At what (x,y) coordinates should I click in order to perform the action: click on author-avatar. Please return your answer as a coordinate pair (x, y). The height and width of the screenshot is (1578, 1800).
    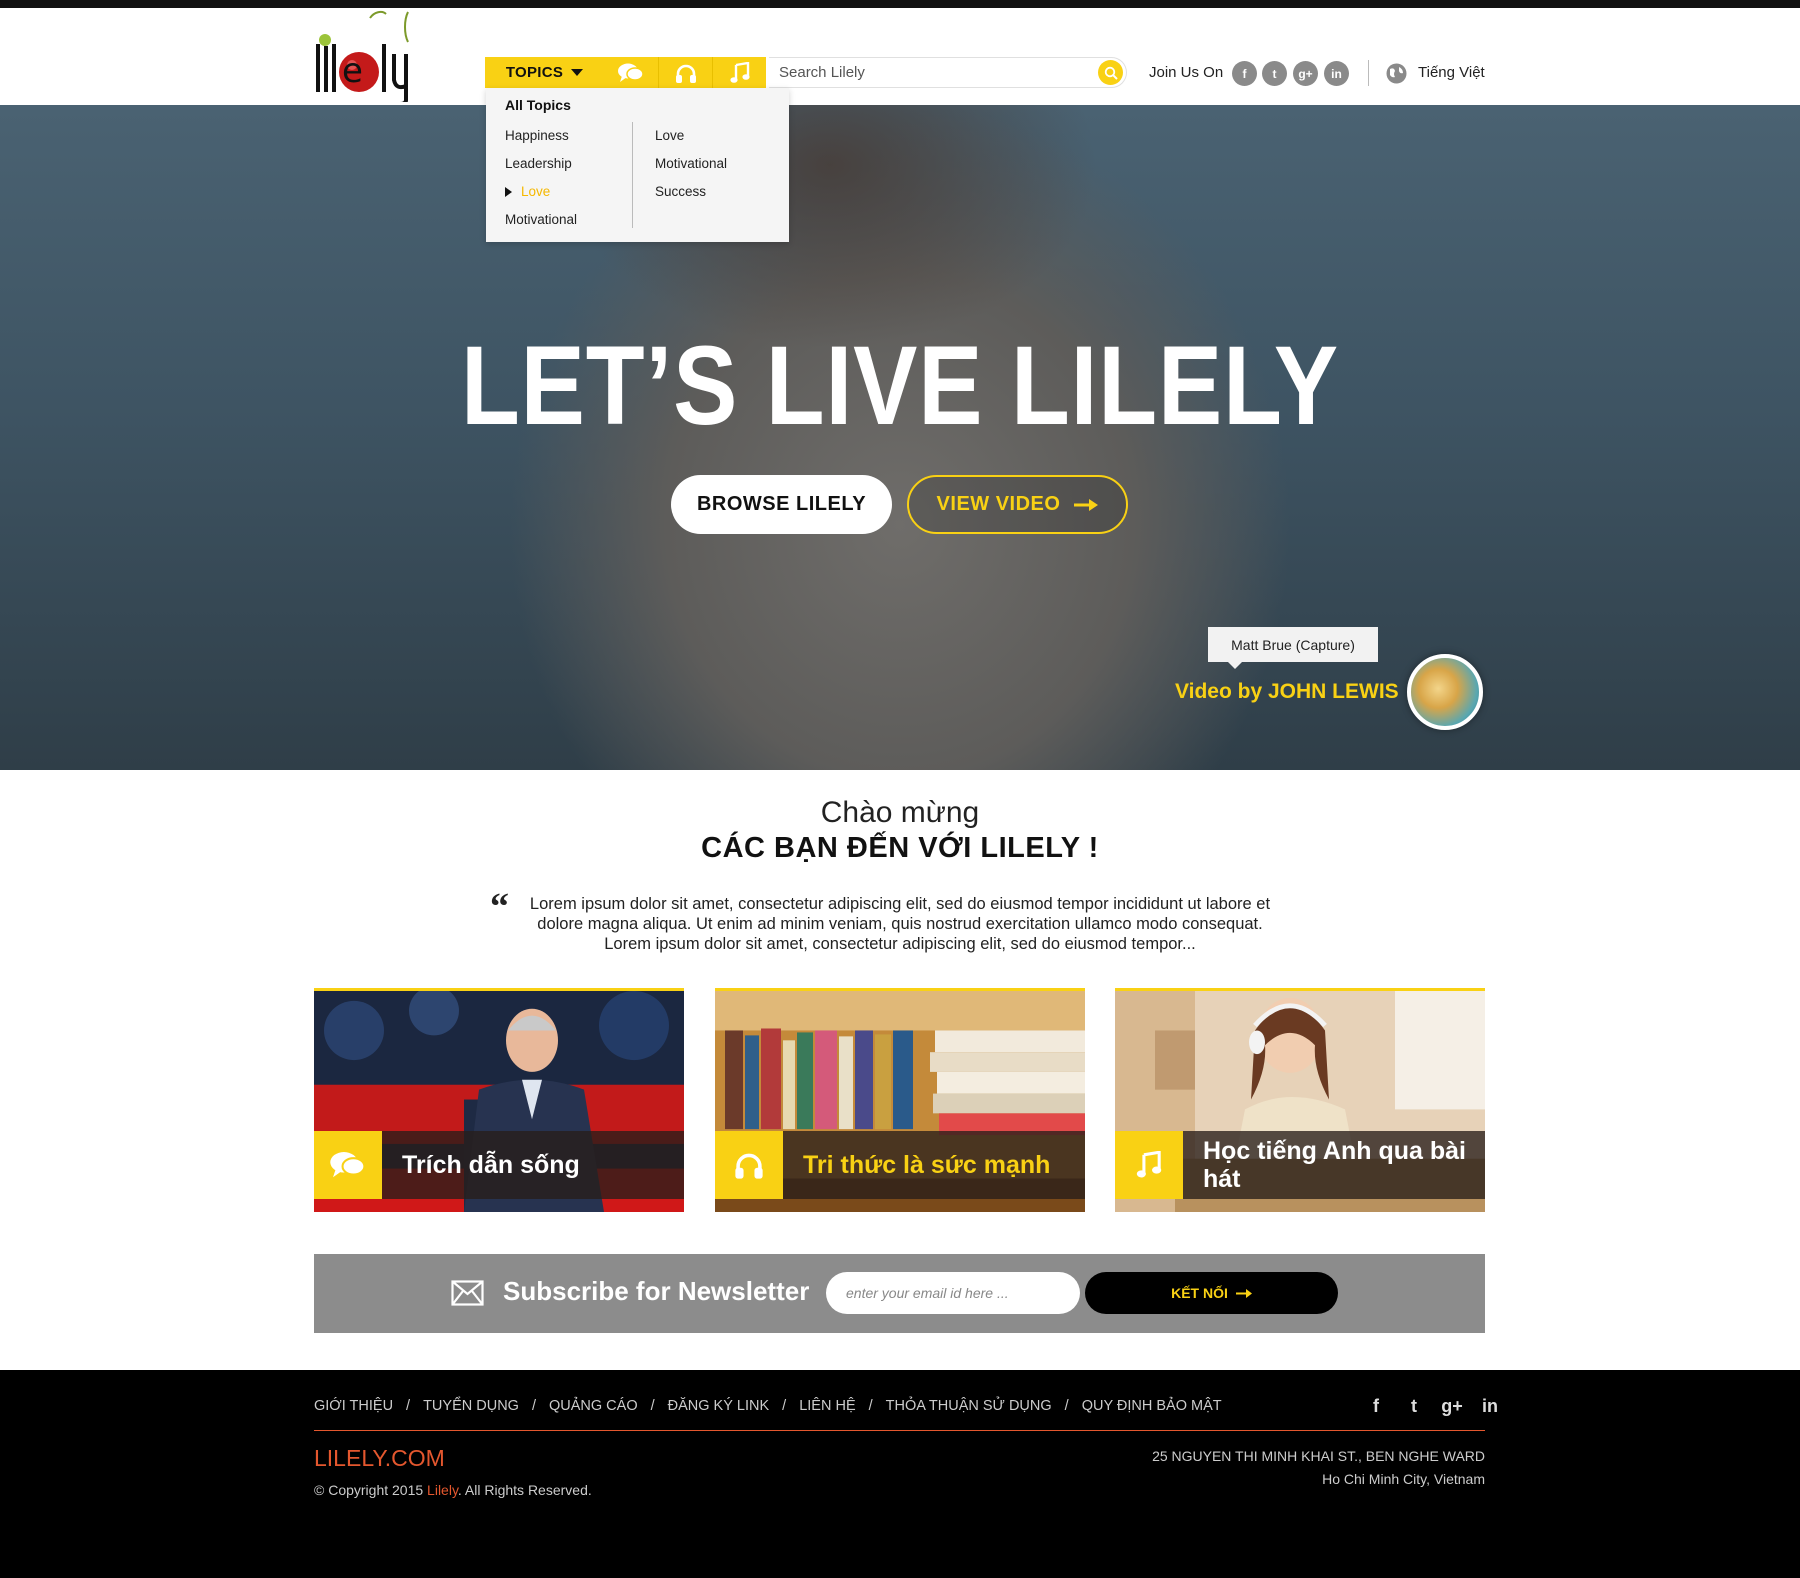
    Looking at the image, I should click on (1445, 692).